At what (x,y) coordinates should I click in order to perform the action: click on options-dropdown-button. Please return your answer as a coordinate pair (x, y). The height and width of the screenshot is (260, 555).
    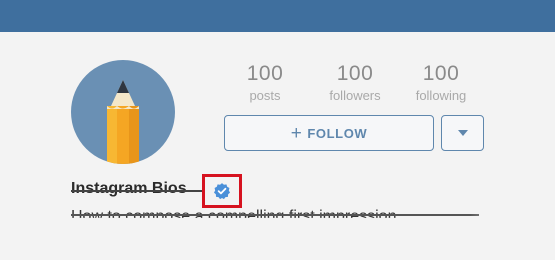
    Looking at the image, I should click on (462, 133).